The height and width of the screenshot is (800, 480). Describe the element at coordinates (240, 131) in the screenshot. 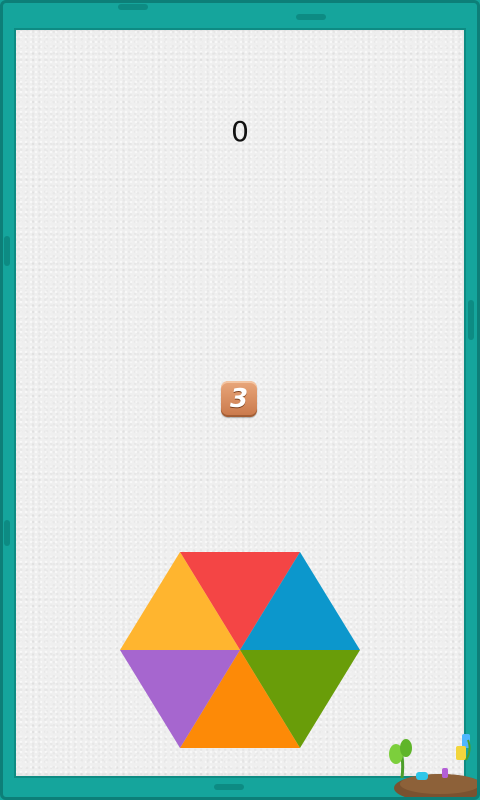

I see `score-display: 0` at that location.